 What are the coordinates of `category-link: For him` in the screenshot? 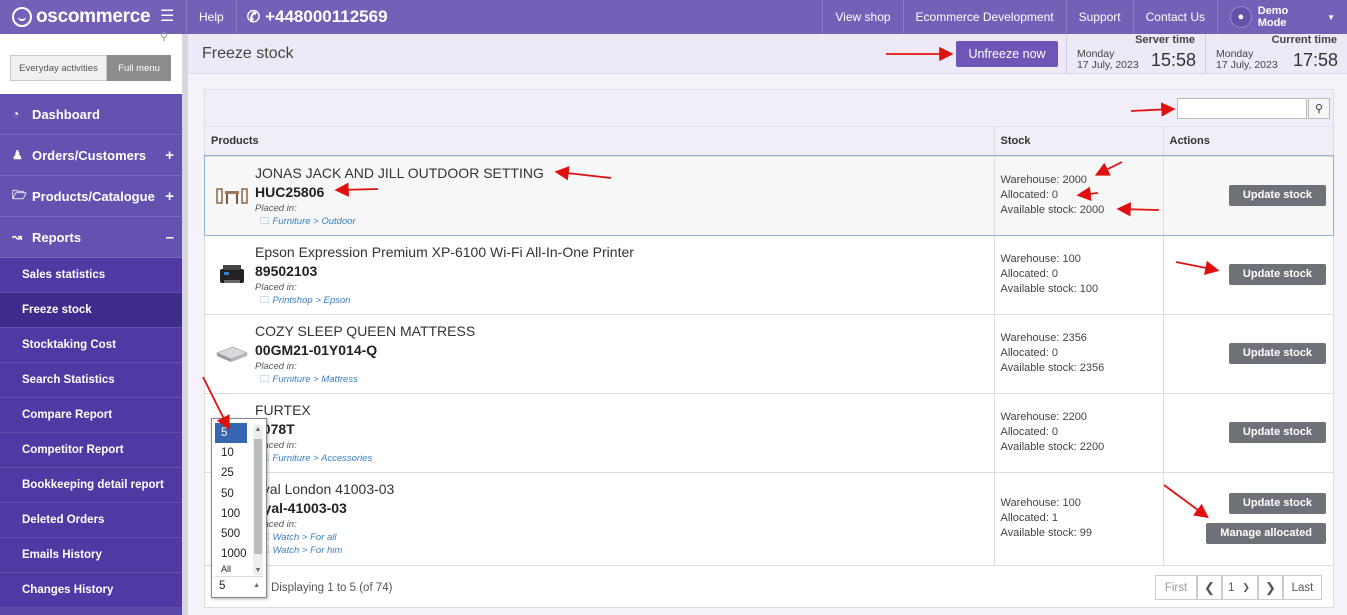 It's located at (326, 550).